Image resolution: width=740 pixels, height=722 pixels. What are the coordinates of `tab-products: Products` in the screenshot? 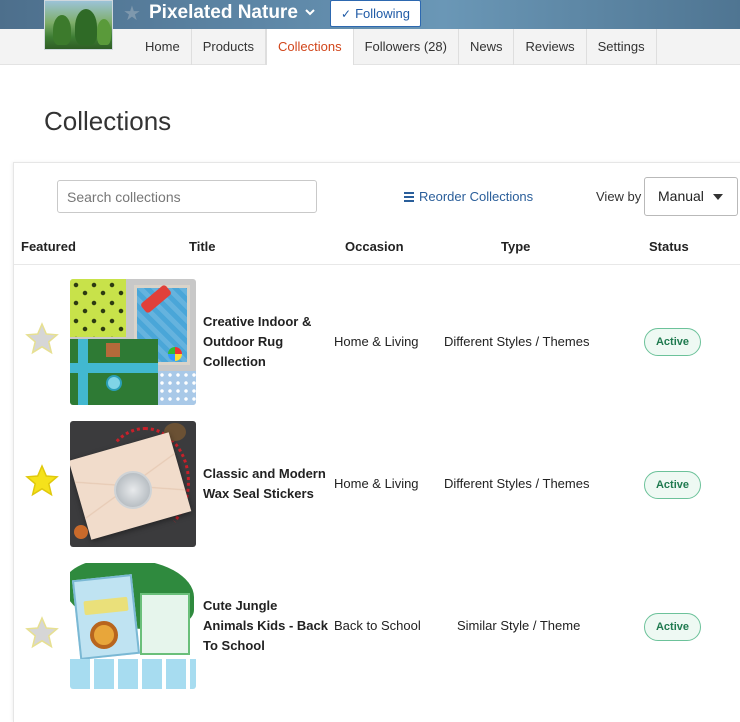 It's located at (229, 47).